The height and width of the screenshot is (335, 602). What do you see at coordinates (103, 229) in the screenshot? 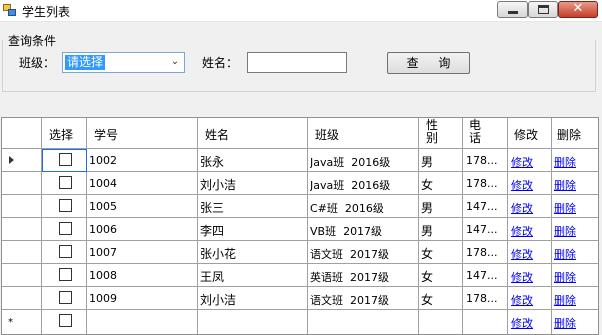
I see `row-id: 1006` at bounding box center [103, 229].